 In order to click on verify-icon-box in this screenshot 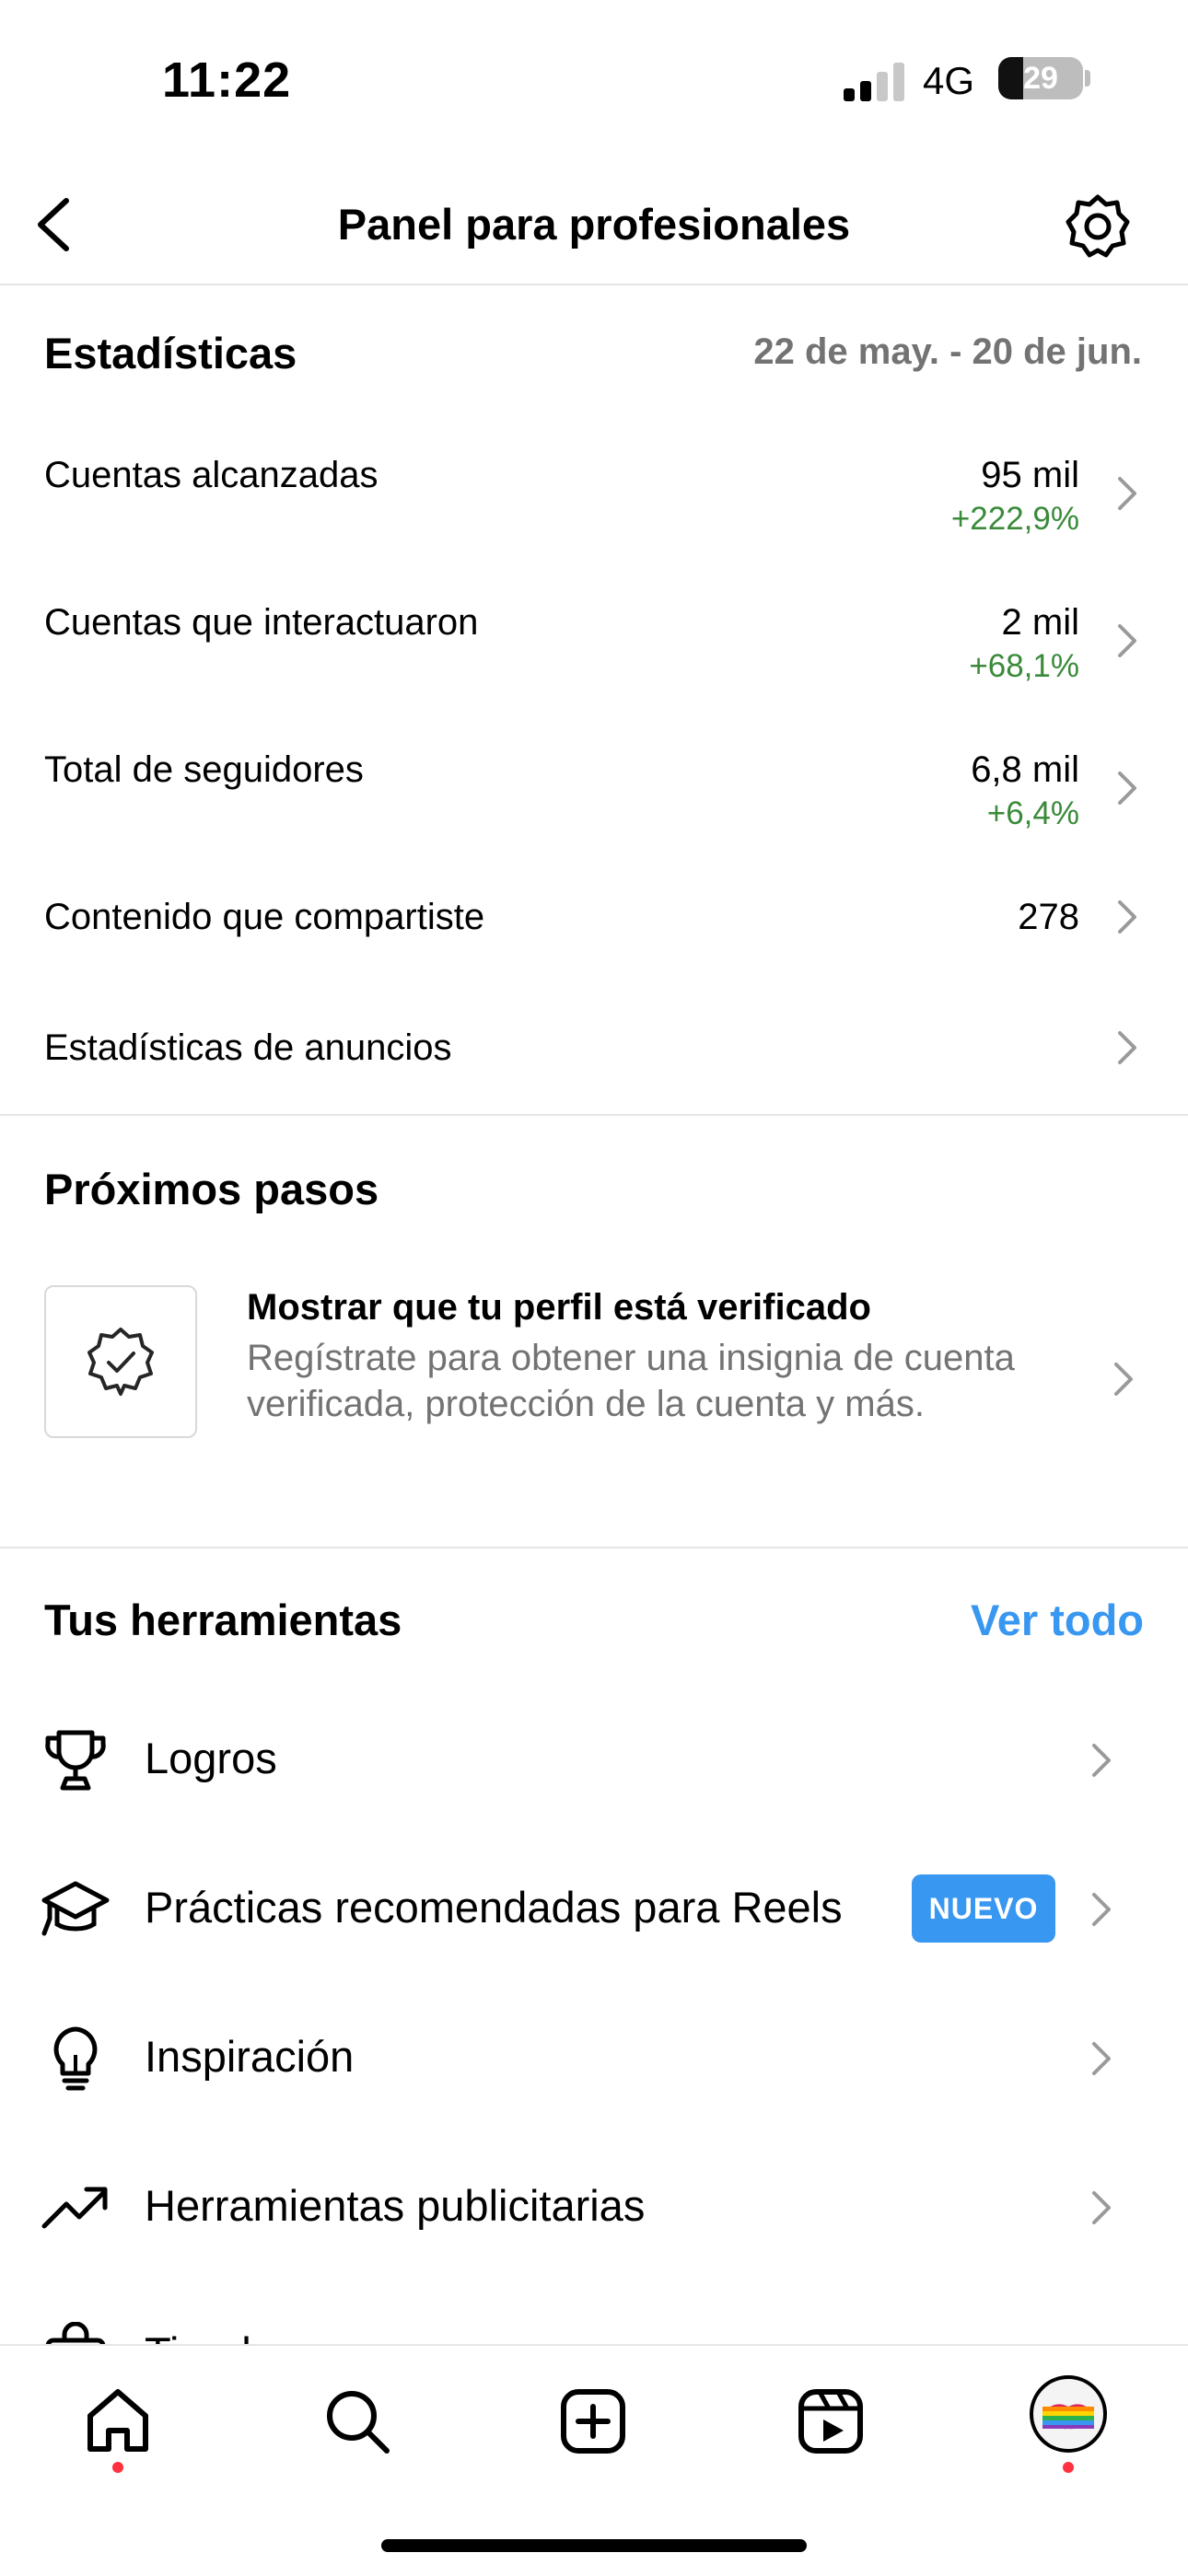, I will do `click(120, 1361)`.